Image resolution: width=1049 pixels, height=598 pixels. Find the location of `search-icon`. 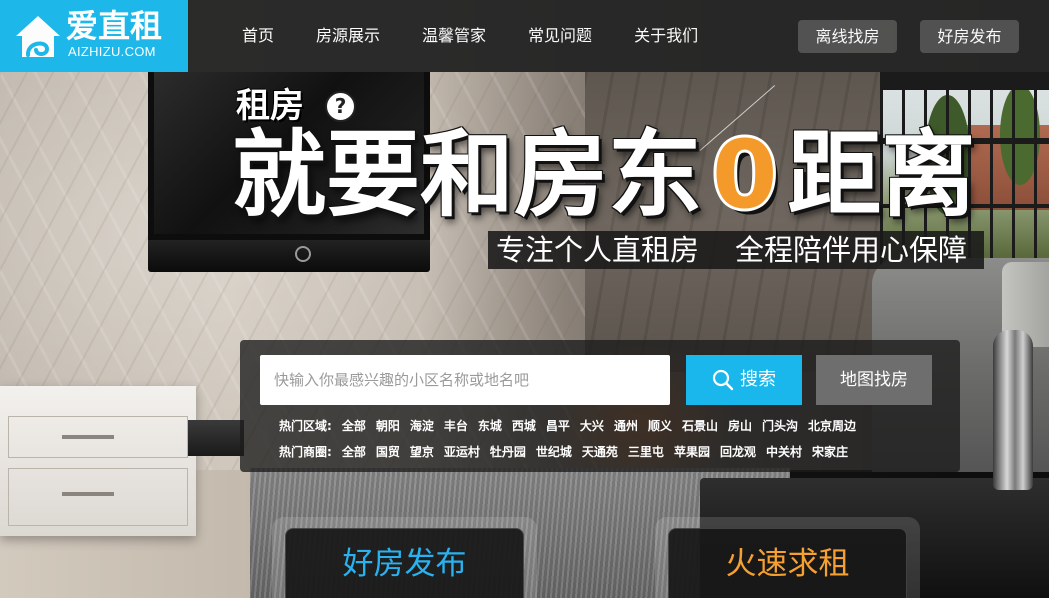

search-icon is located at coordinates (723, 380).